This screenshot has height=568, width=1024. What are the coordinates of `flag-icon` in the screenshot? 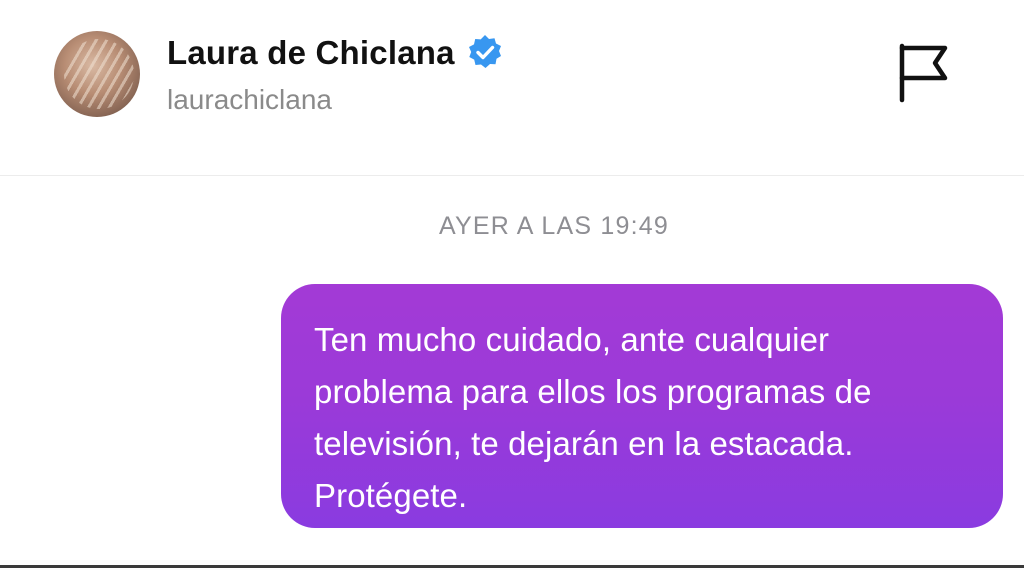 It's located at (922, 73).